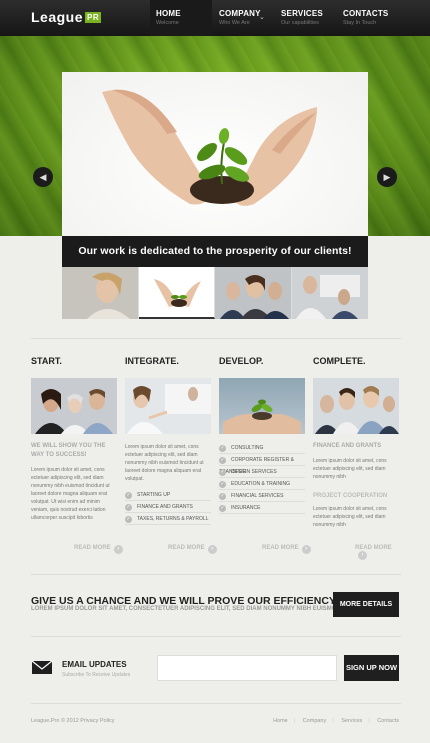 The width and height of the screenshot is (430, 743). Describe the element at coordinates (262, 496) in the screenshot. I see `checklist-item: ✓ Financial Services` at that location.